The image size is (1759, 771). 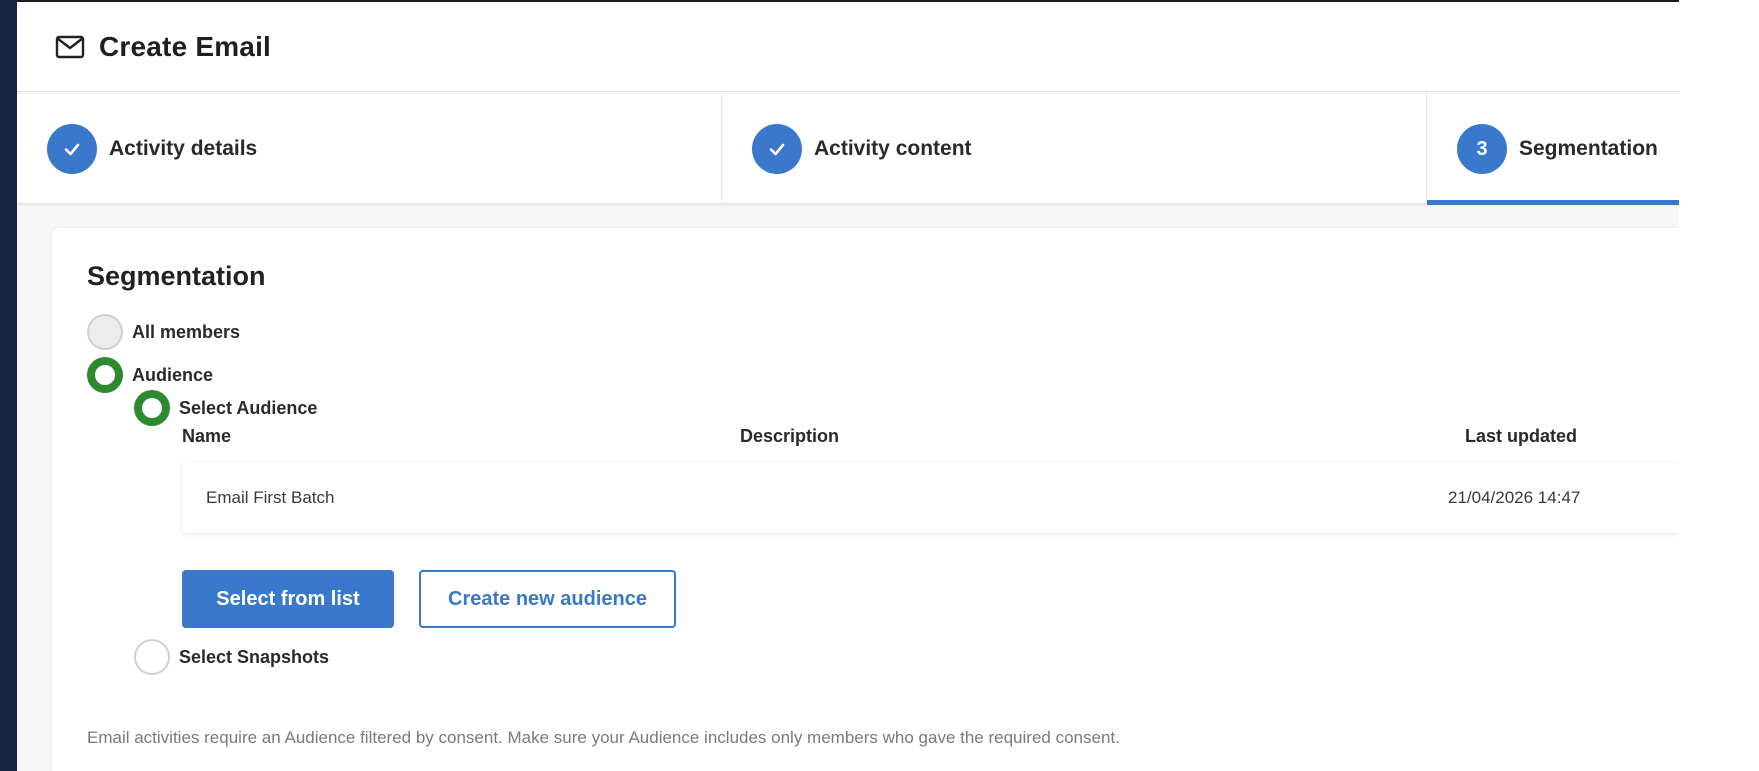 What do you see at coordinates (1074, 149) in the screenshot?
I see `step-activity-content: Activity content` at bounding box center [1074, 149].